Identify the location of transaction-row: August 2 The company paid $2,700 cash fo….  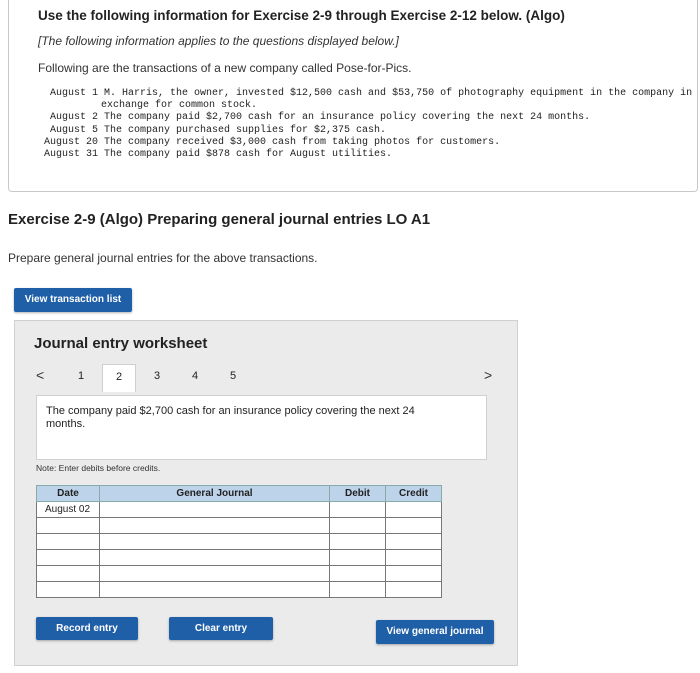
(320, 117).